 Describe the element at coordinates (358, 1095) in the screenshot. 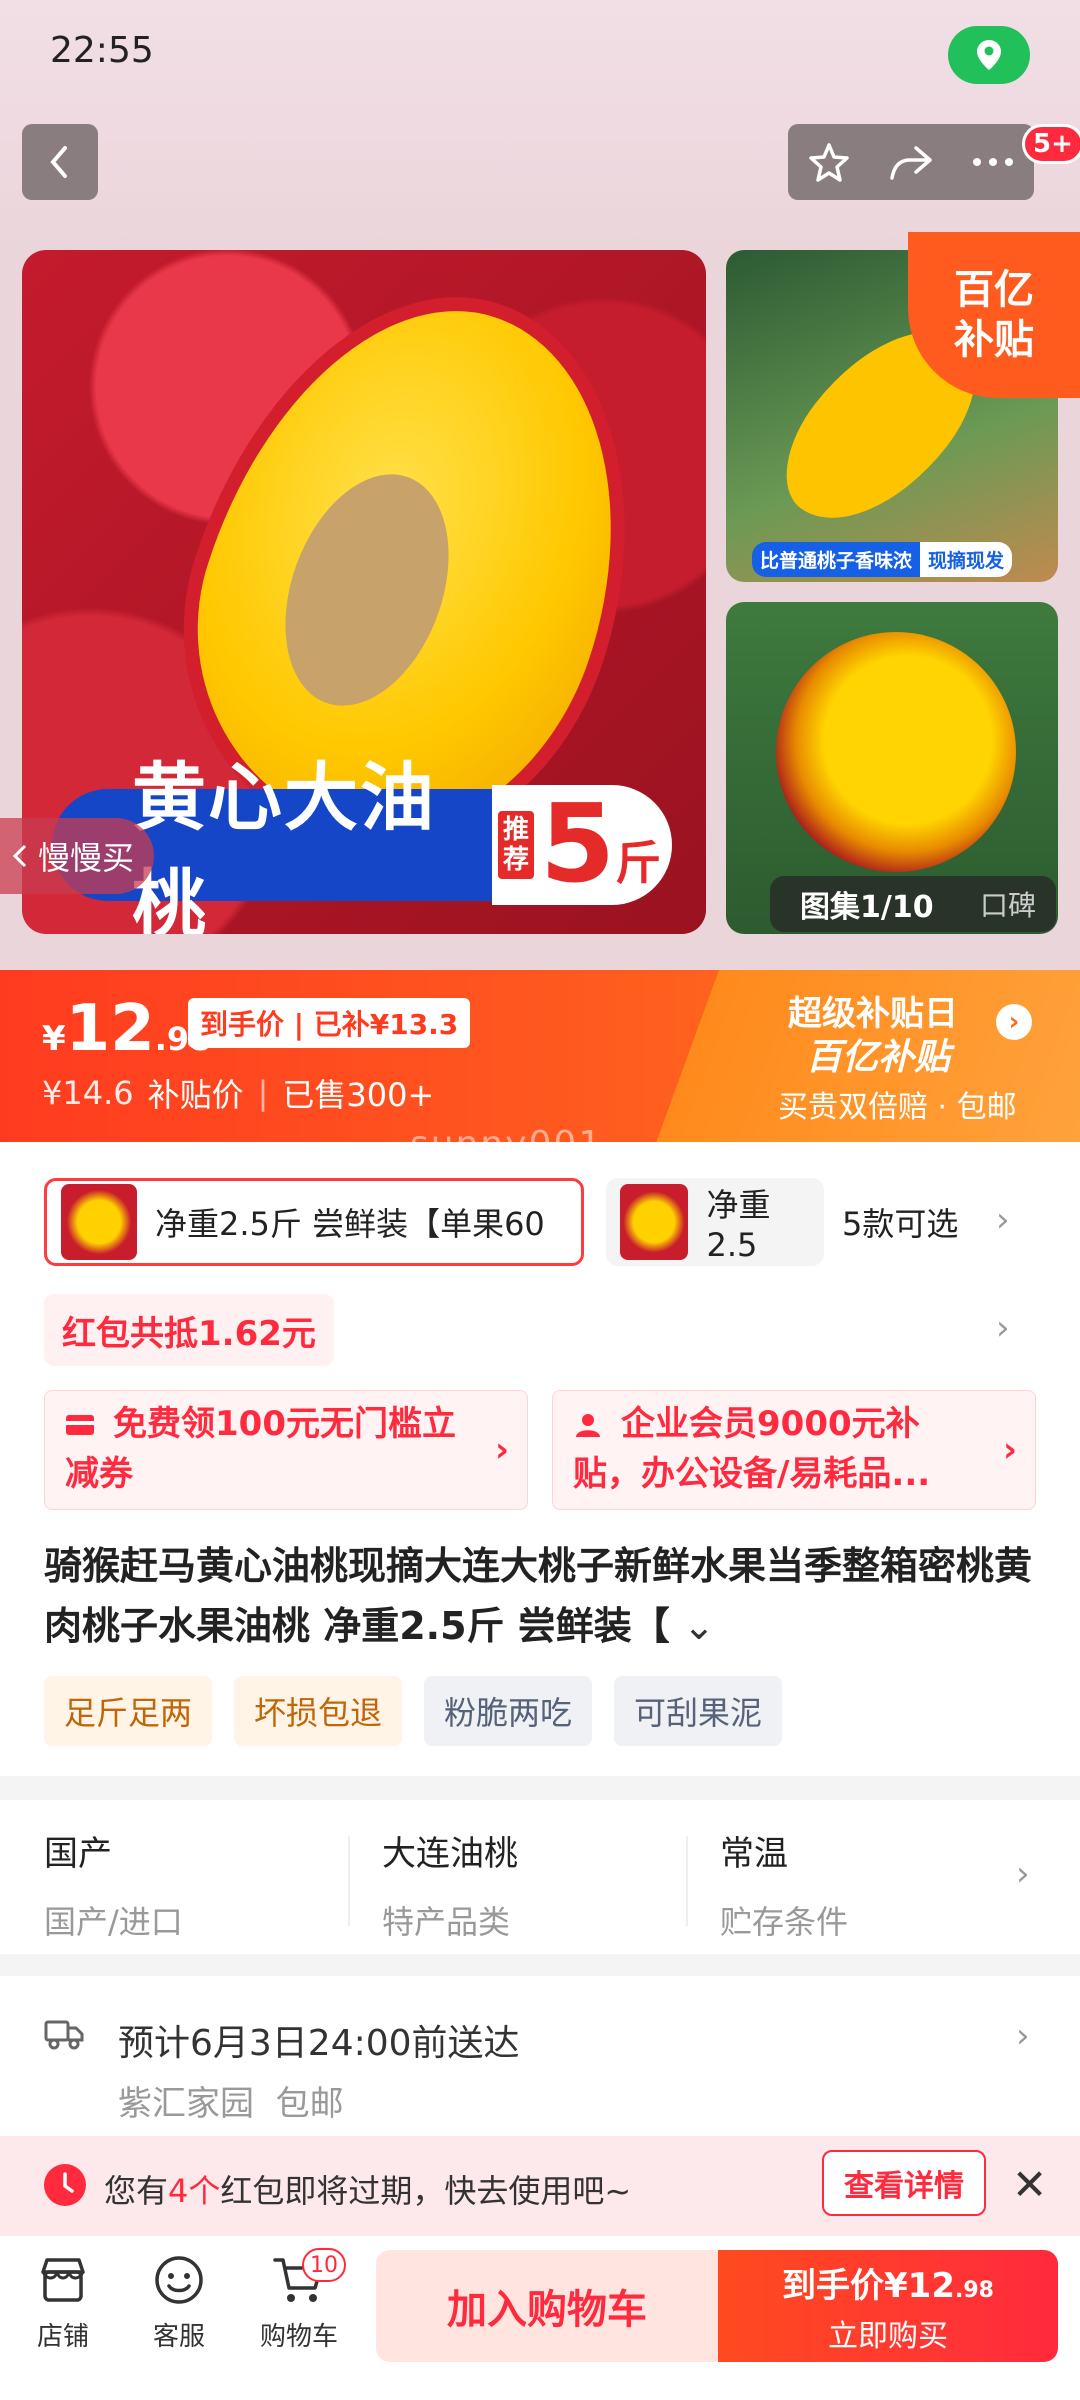

I see `sold-count: 已售300+` at that location.